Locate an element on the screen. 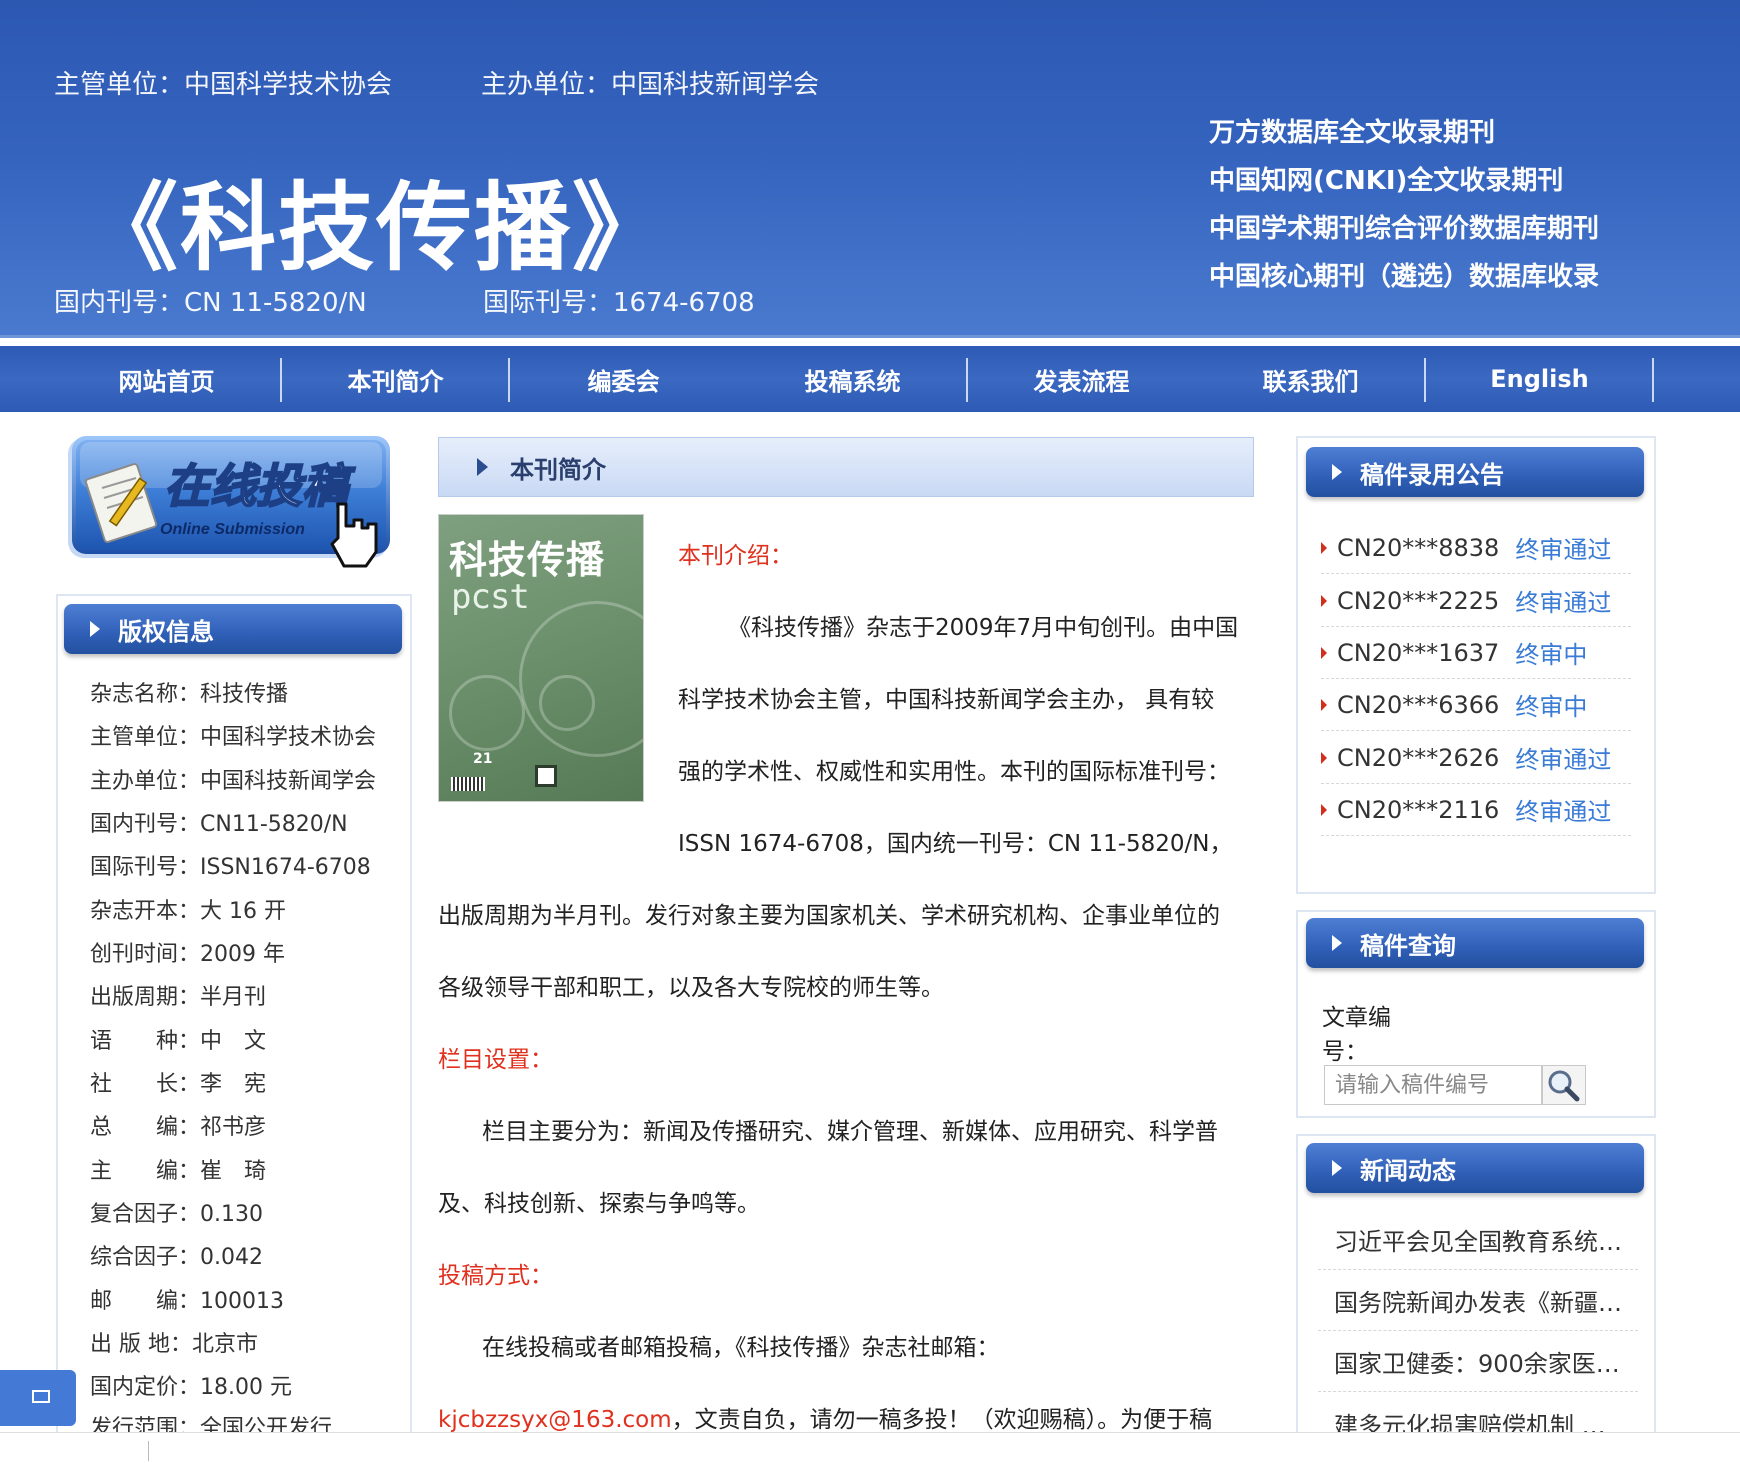 Image resolution: width=1740 pixels, height=1463 pixels. info-row: 杂志名称：科技传播 is located at coordinates (189, 694).